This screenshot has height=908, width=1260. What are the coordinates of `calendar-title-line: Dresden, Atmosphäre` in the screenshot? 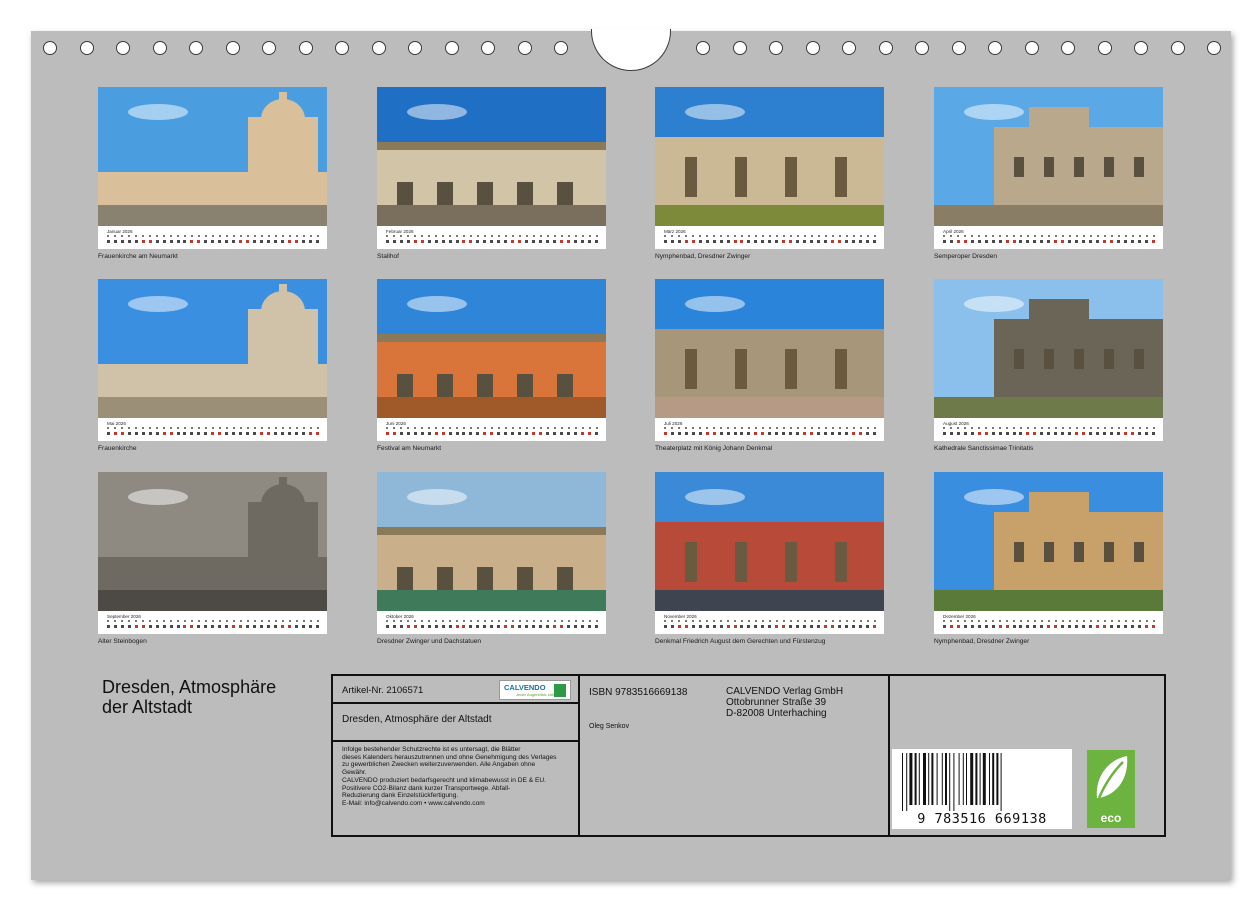 It's located at (189, 687).